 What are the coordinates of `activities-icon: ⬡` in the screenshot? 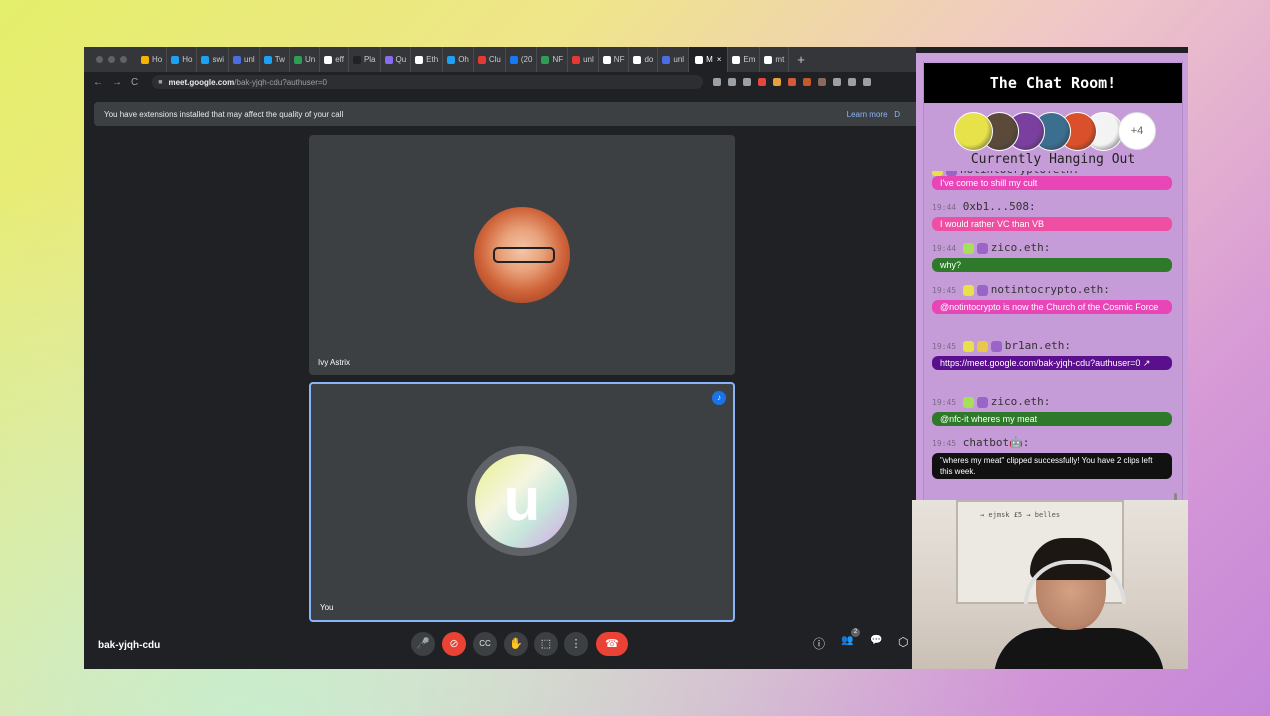 It's located at (903, 642).